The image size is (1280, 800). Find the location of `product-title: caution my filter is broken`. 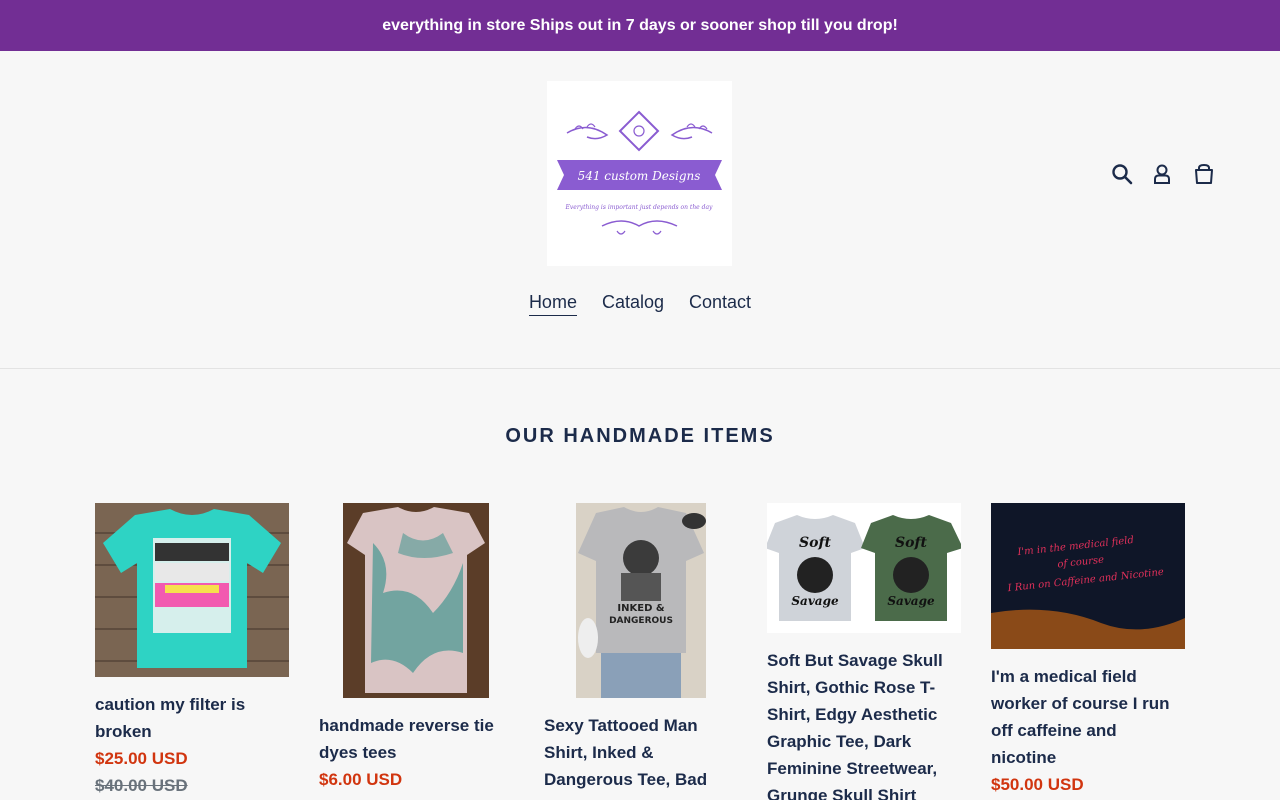

product-title: caution my filter is broken is located at coordinates (192, 718).